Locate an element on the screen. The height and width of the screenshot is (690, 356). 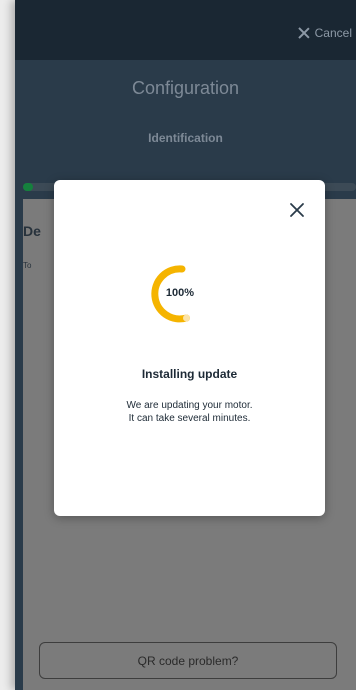
progress-spinner: 100% is located at coordinates (180, 293).